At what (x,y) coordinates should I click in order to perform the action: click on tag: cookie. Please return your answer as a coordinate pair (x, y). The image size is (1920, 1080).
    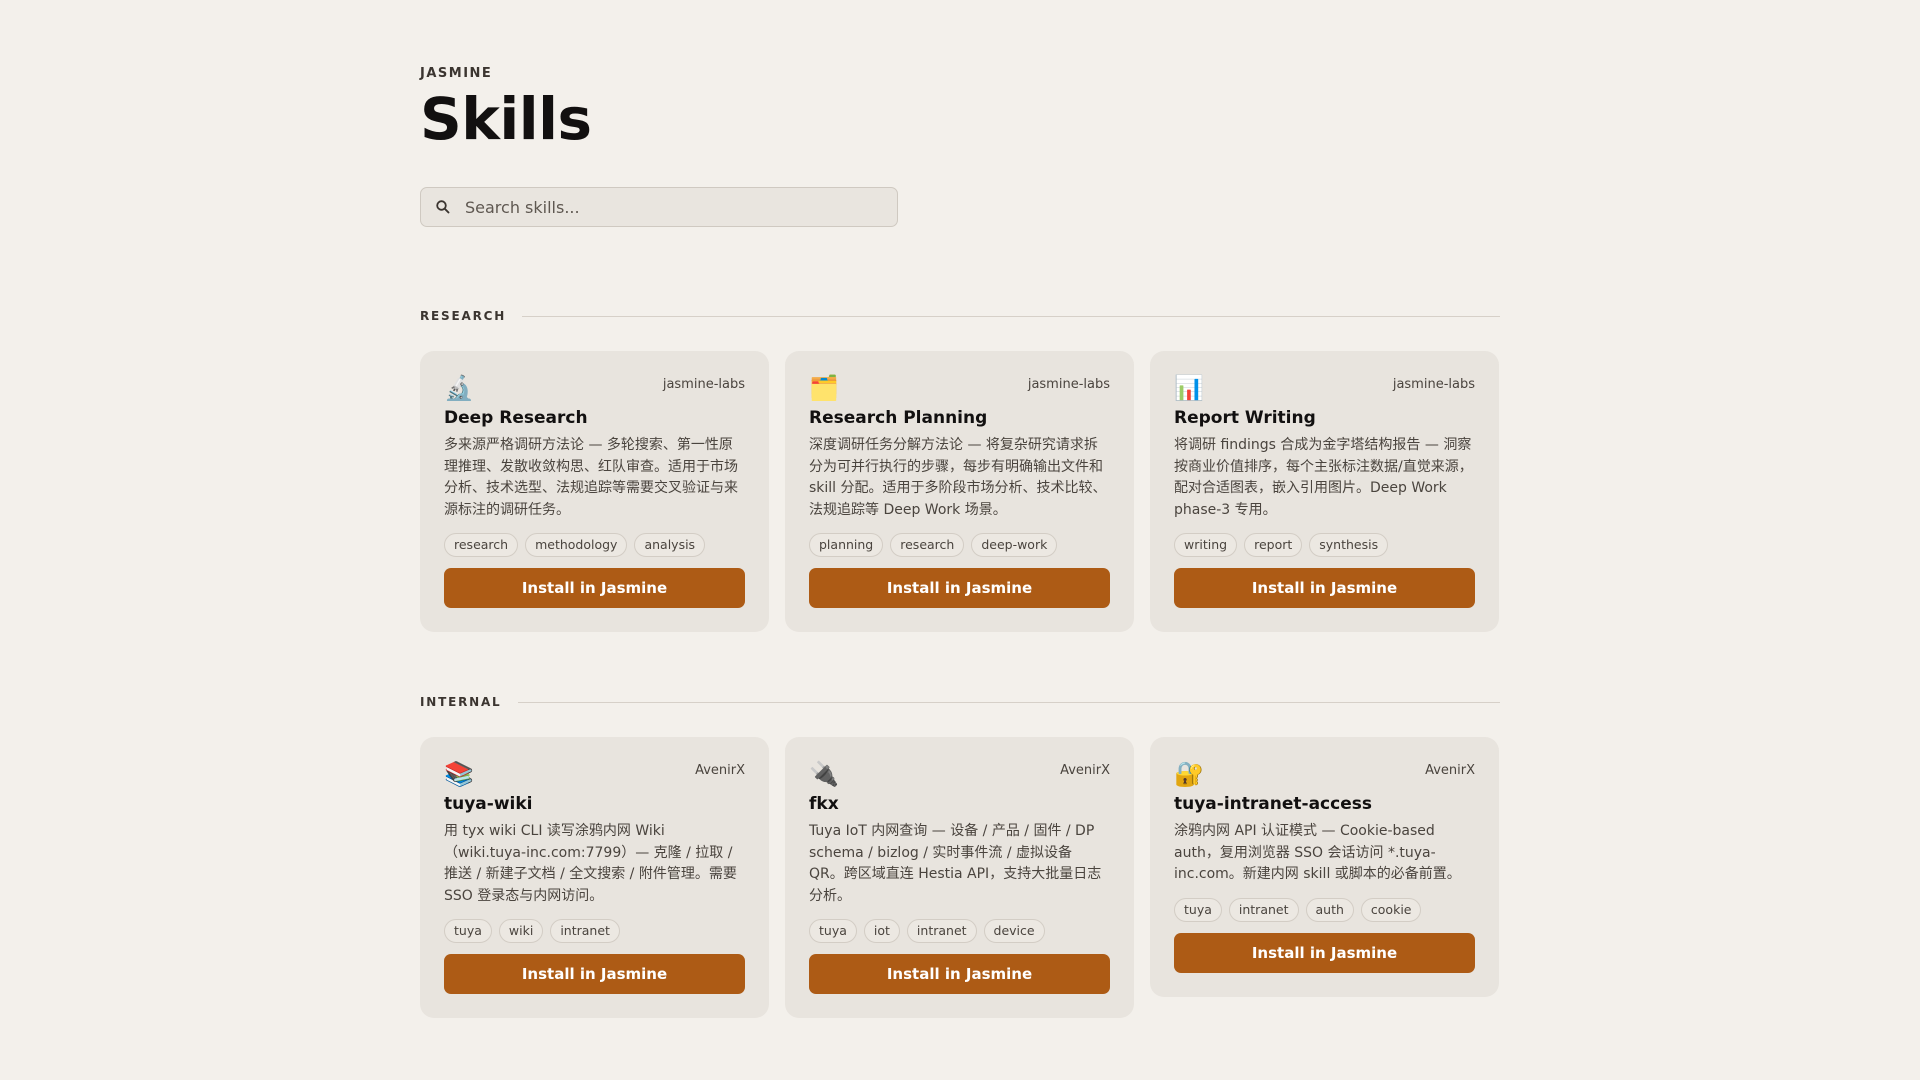
    Looking at the image, I should click on (1391, 909).